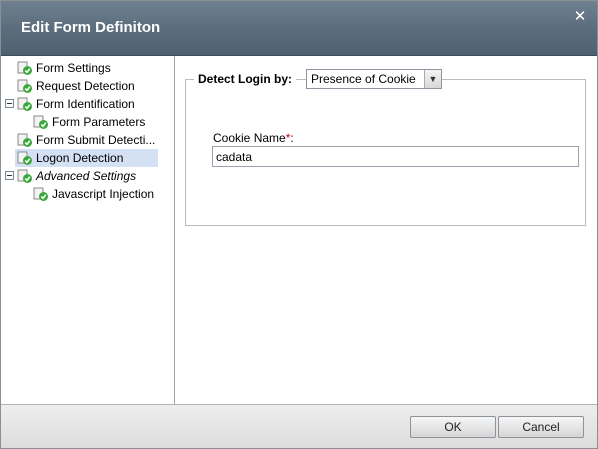 This screenshot has height=449, width=598. Describe the element at coordinates (99, 122) in the screenshot. I see `tree-item-label: Form Parameters` at that location.